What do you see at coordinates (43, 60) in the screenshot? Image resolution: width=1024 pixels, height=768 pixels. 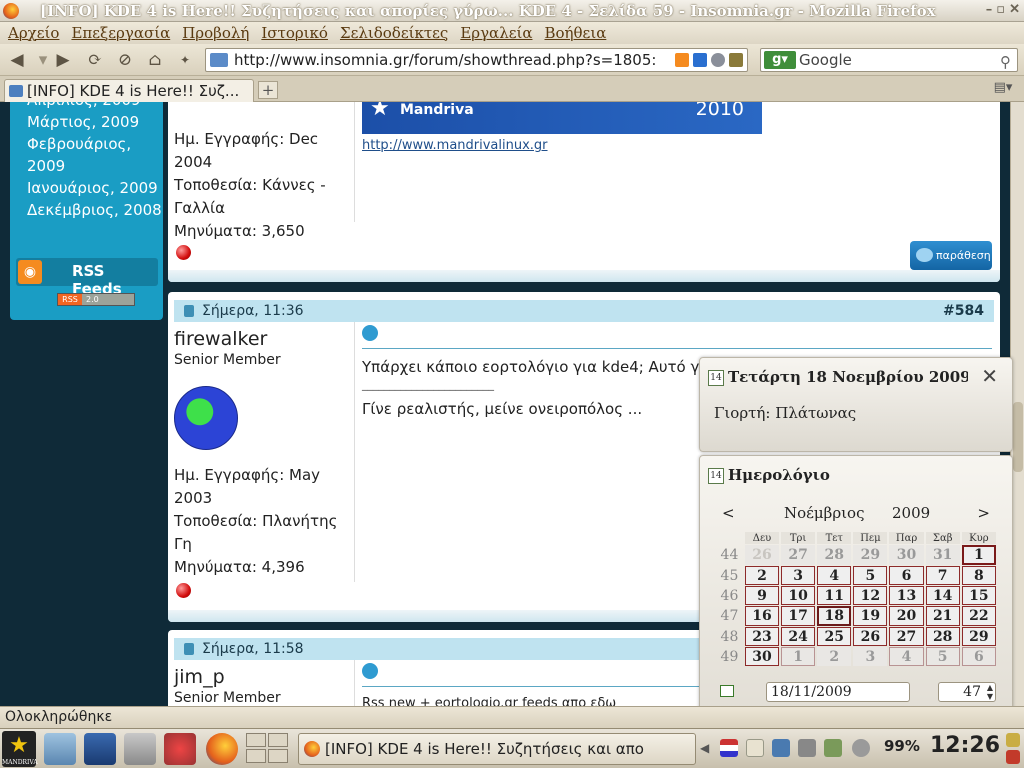 I see `dropdown-arrow-icon: ▾` at bounding box center [43, 60].